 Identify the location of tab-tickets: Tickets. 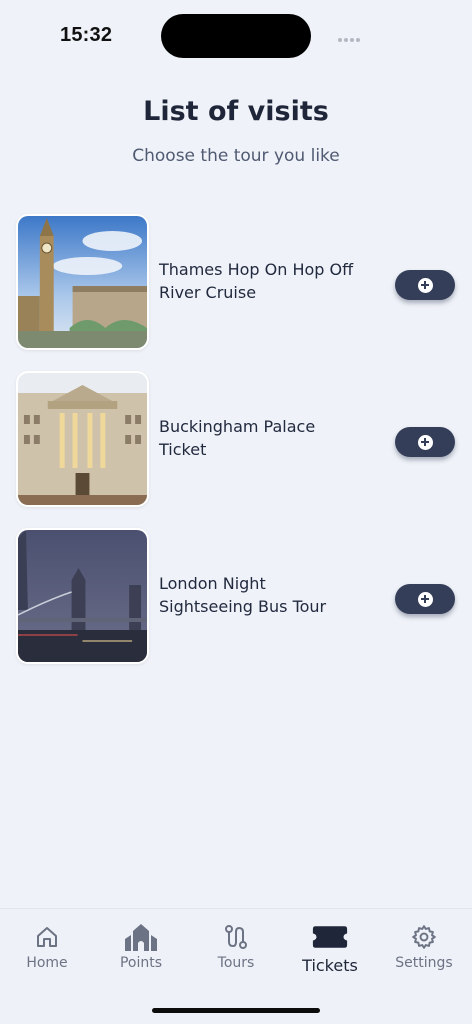
(330, 951).